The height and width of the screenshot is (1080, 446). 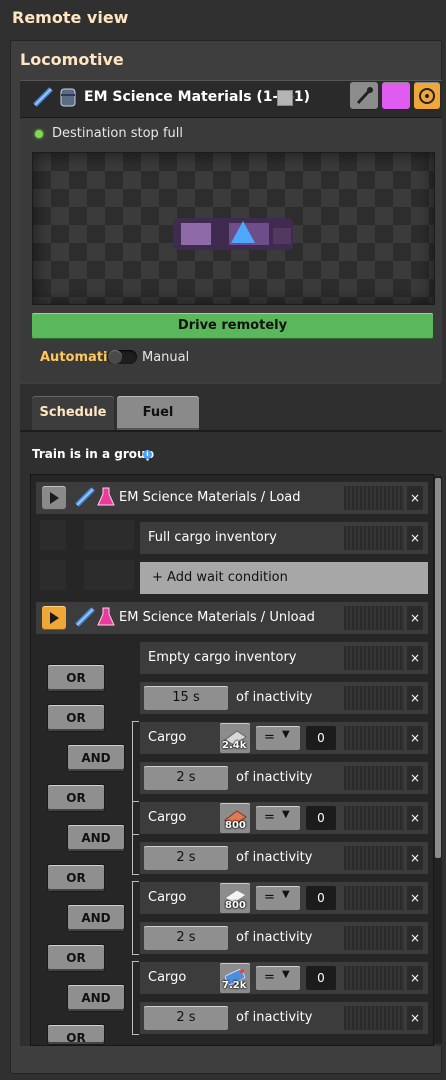 What do you see at coordinates (72, 59) in the screenshot?
I see `locomotive-heading: Locomotive` at bounding box center [72, 59].